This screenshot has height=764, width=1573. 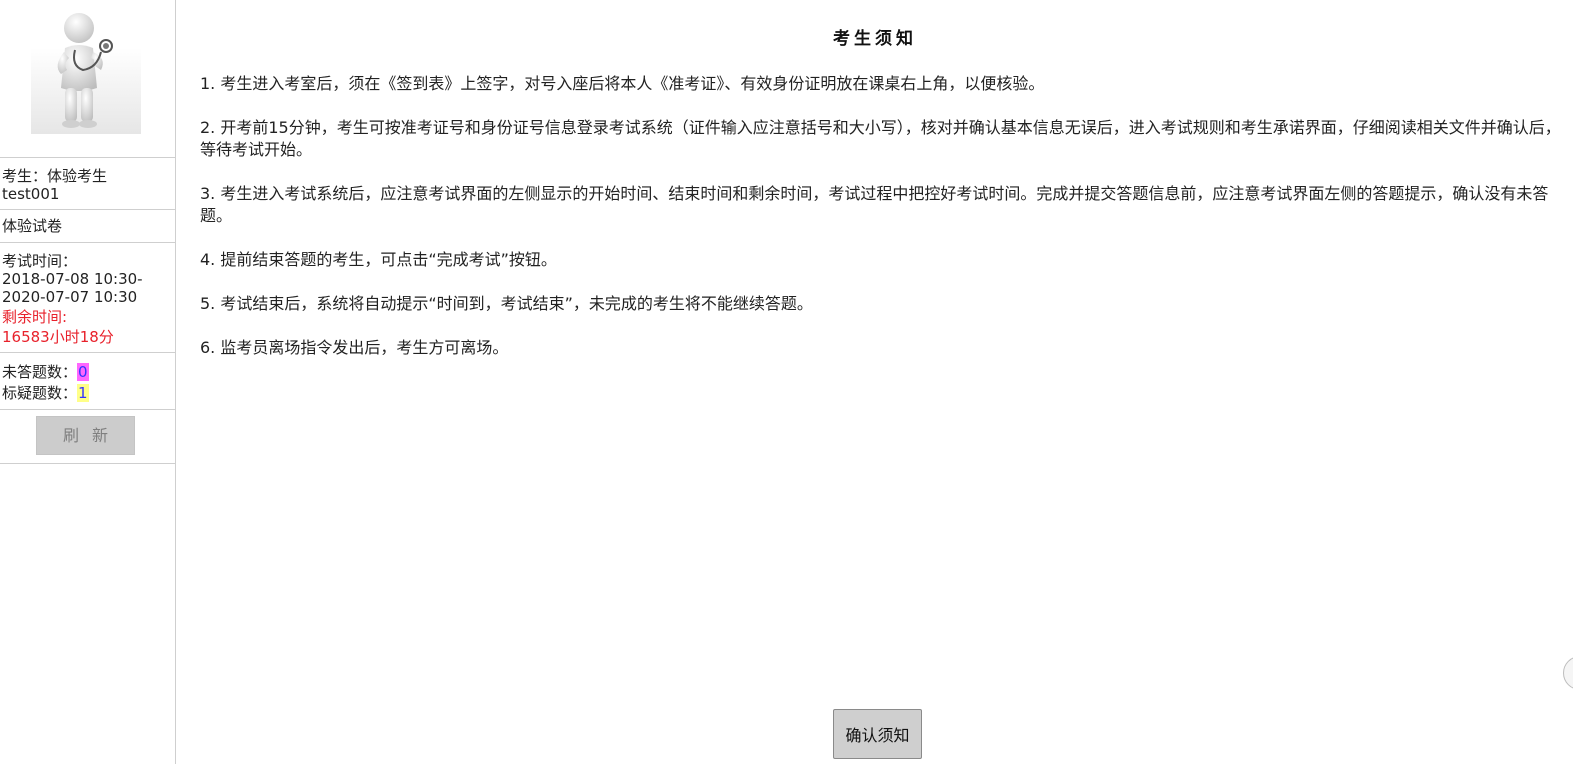 What do you see at coordinates (86, 73) in the screenshot?
I see `avatar` at bounding box center [86, 73].